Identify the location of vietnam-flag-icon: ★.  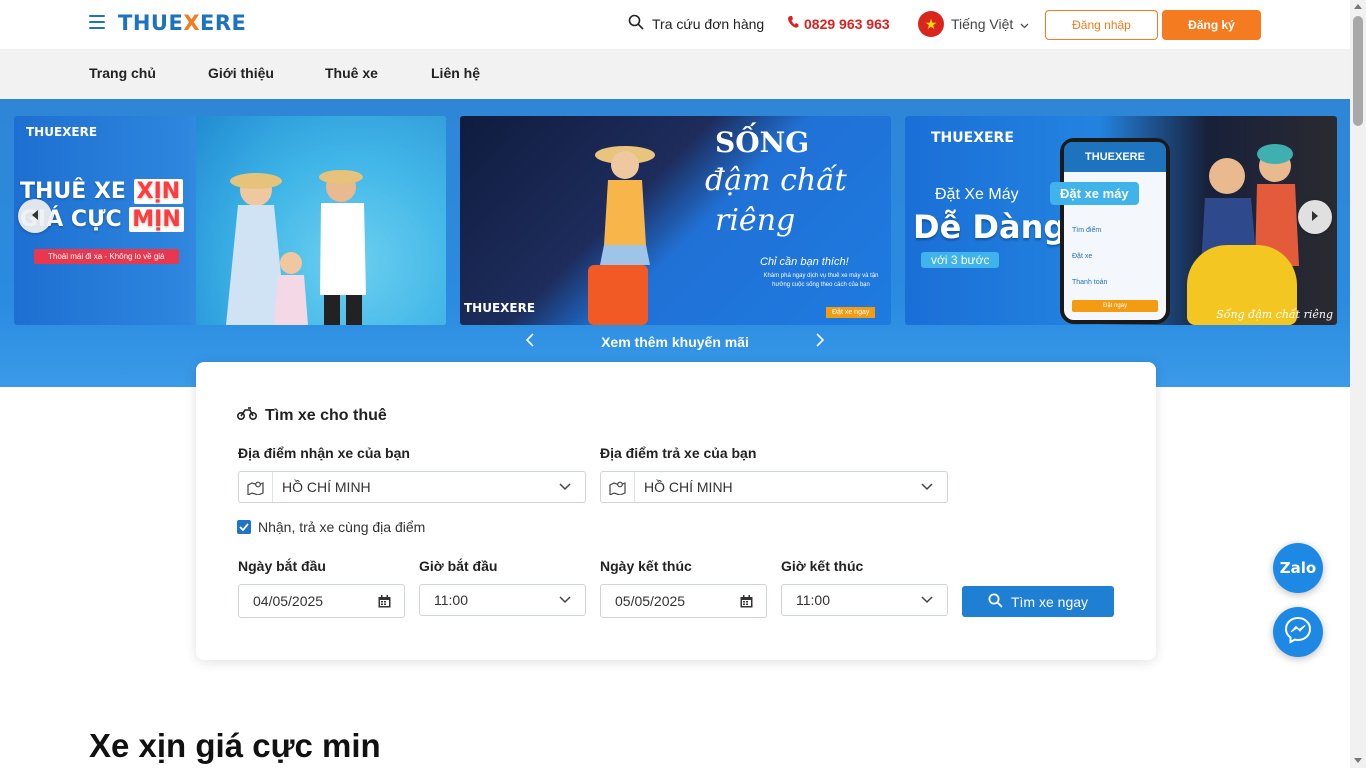
(931, 24).